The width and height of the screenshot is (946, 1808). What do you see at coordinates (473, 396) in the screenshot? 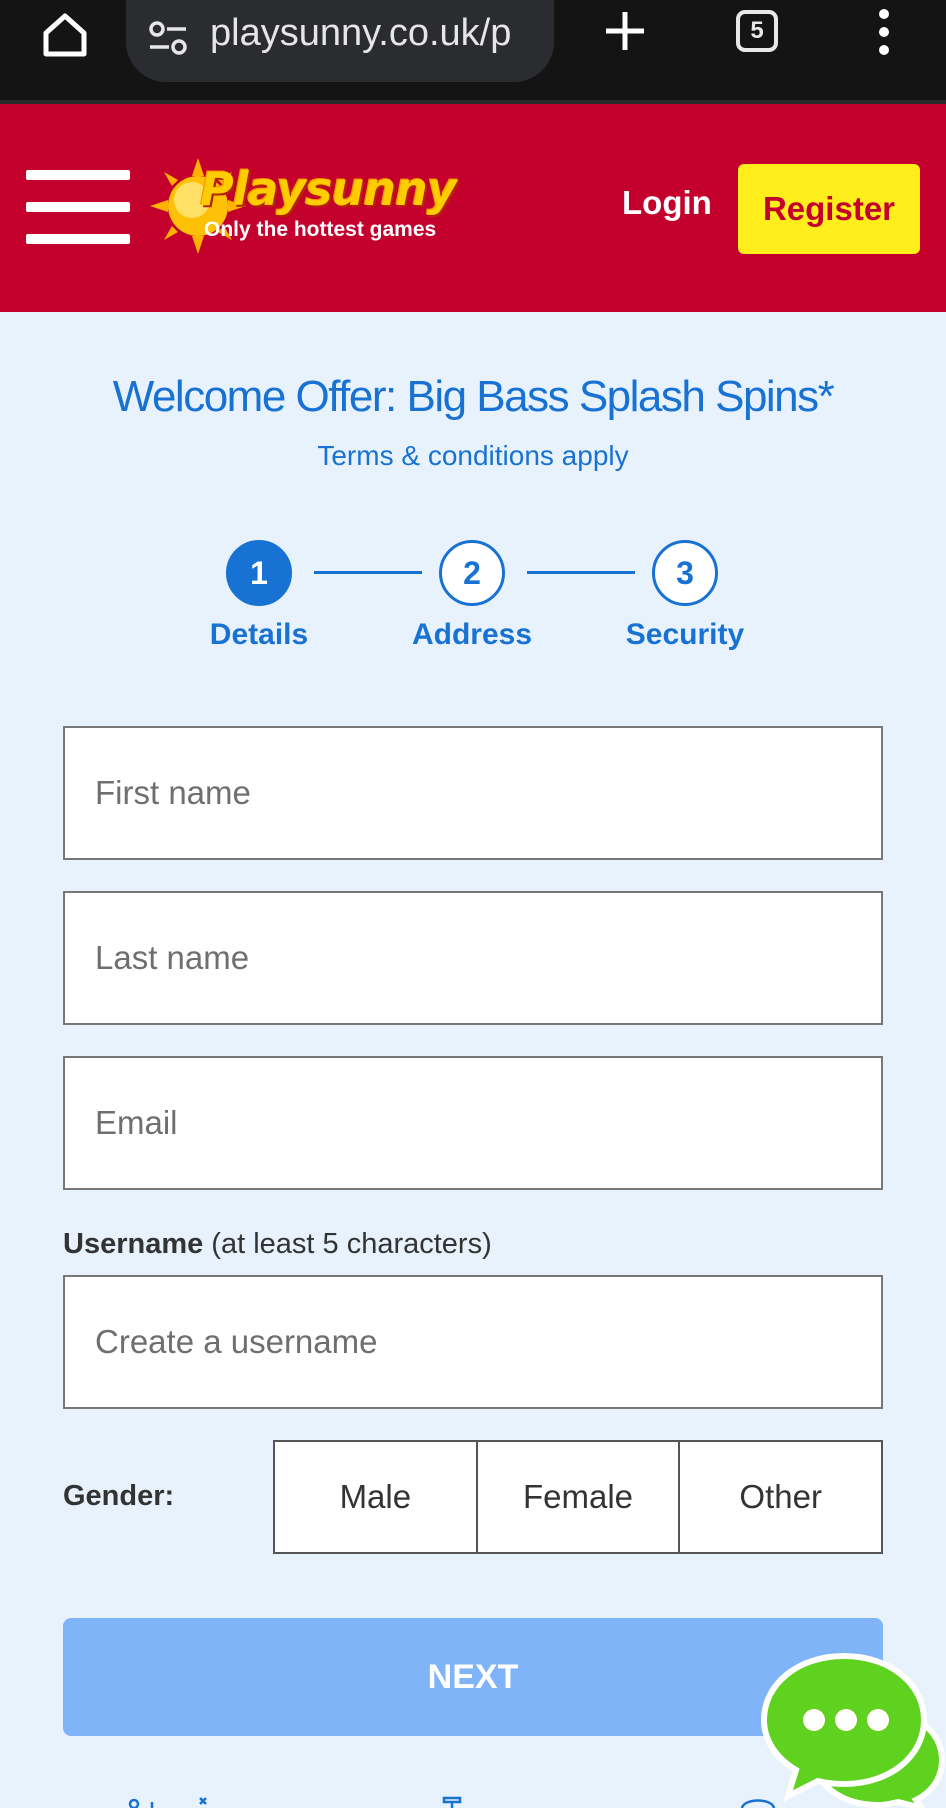
I see `welcome-offer-title: Welcome Offer: Big Bass Splash Spins*` at bounding box center [473, 396].